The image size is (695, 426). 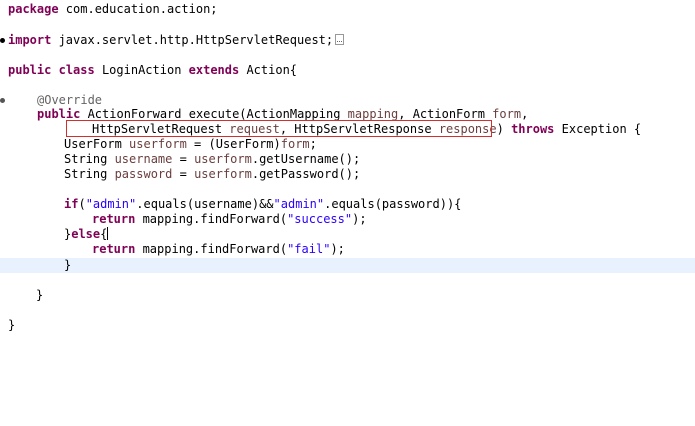 I want to click on l3-var: password, so click(x=143, y=174).